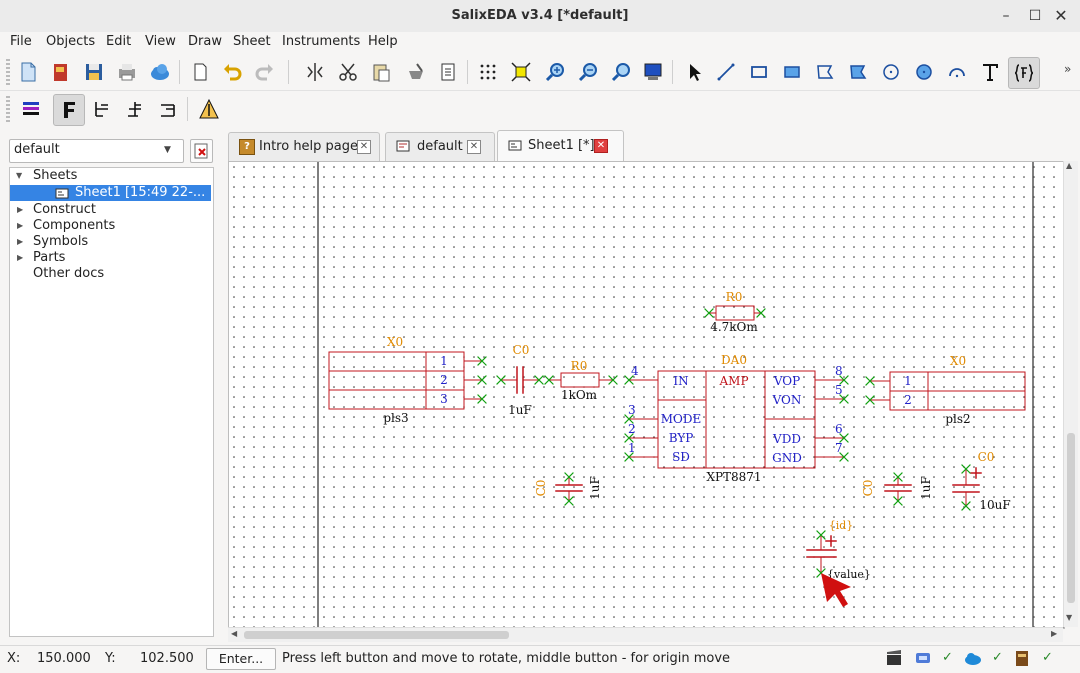 This screenshot has width=1080, height=673. I want to click on align-left-button, so click(102, 109).